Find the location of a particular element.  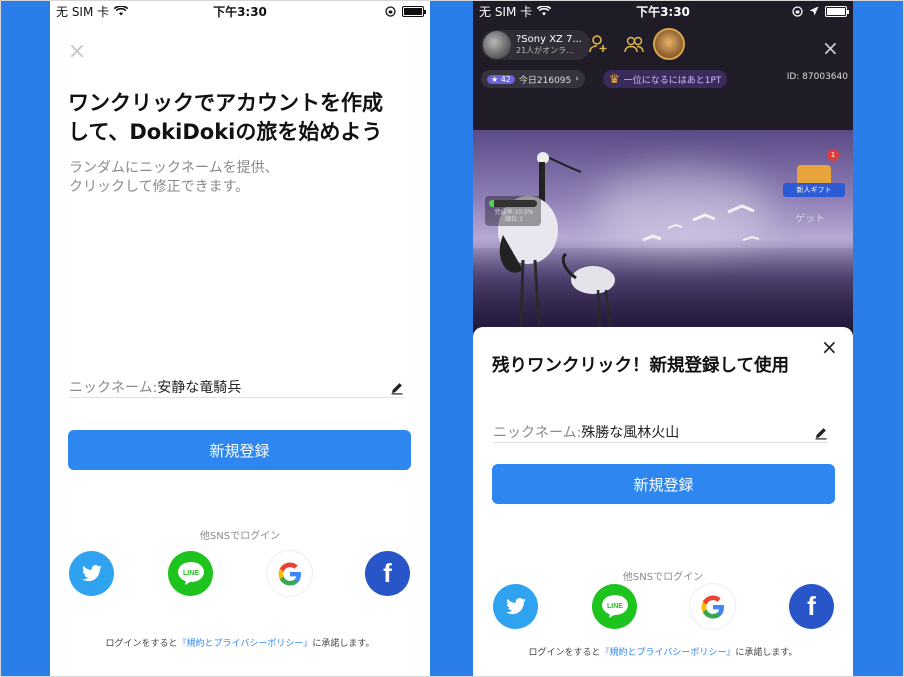

sheet-title: 残りワンクリック！新規登録して使用 is located at coordinates (640, 366).